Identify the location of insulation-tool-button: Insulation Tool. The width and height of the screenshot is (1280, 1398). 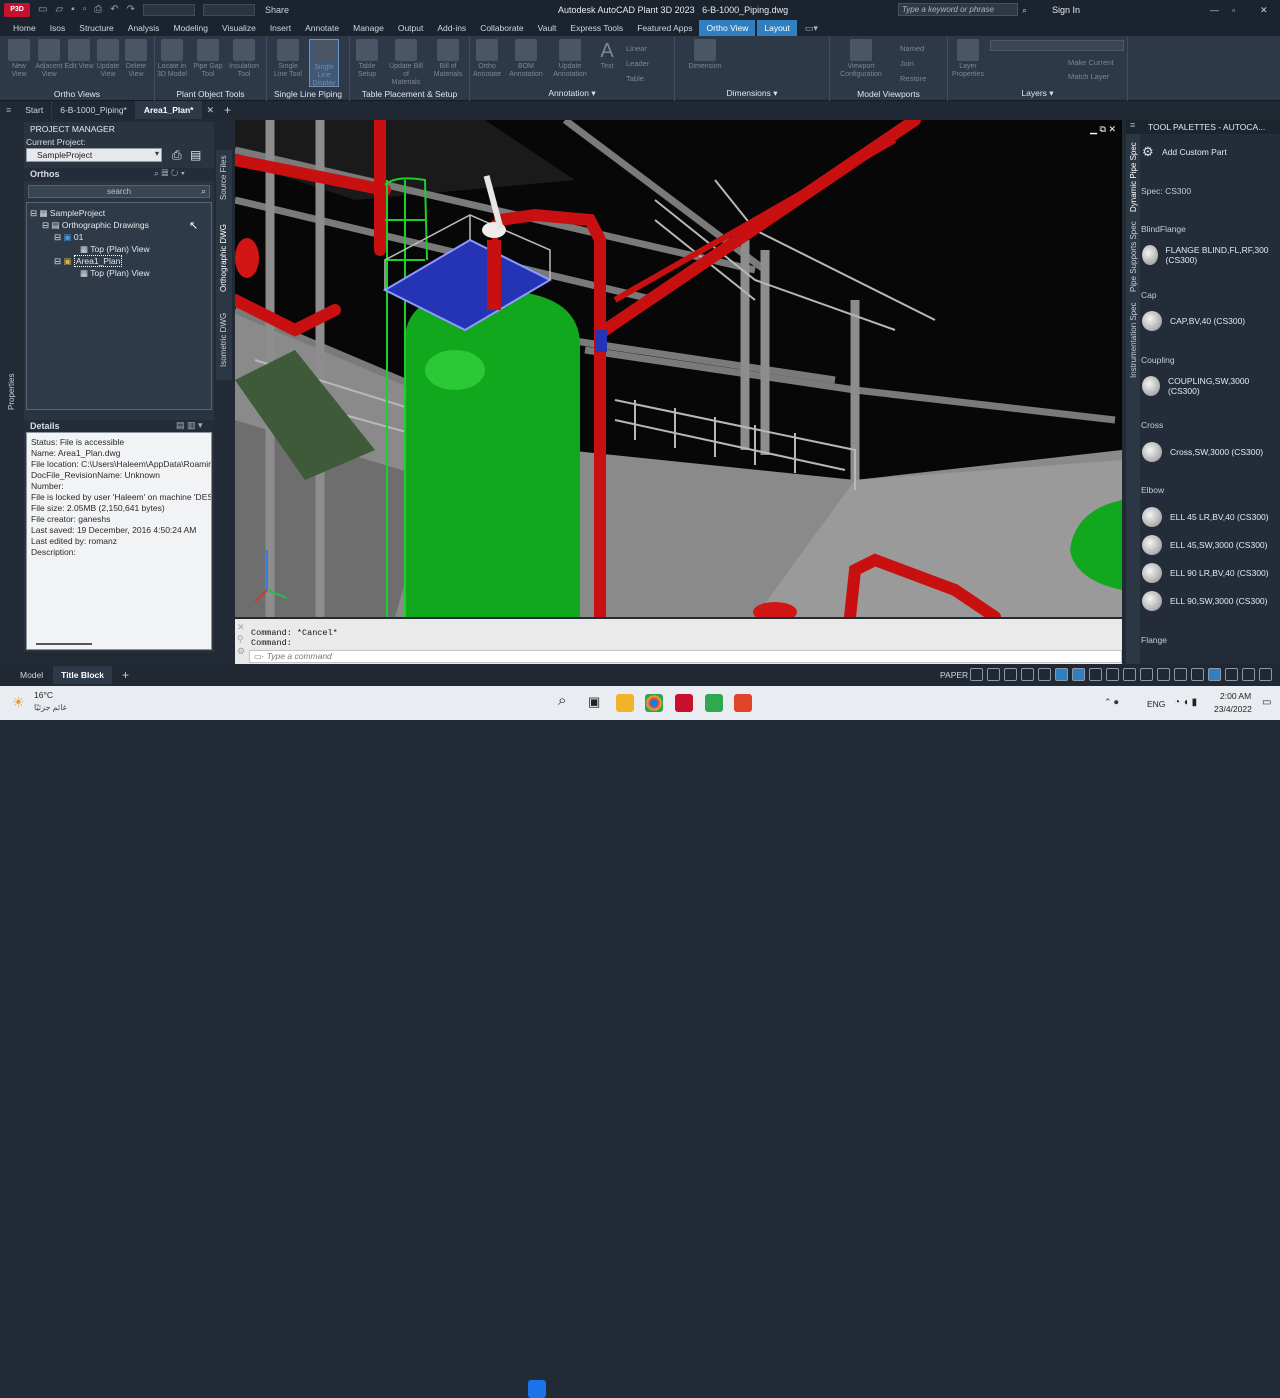
(244, 59).